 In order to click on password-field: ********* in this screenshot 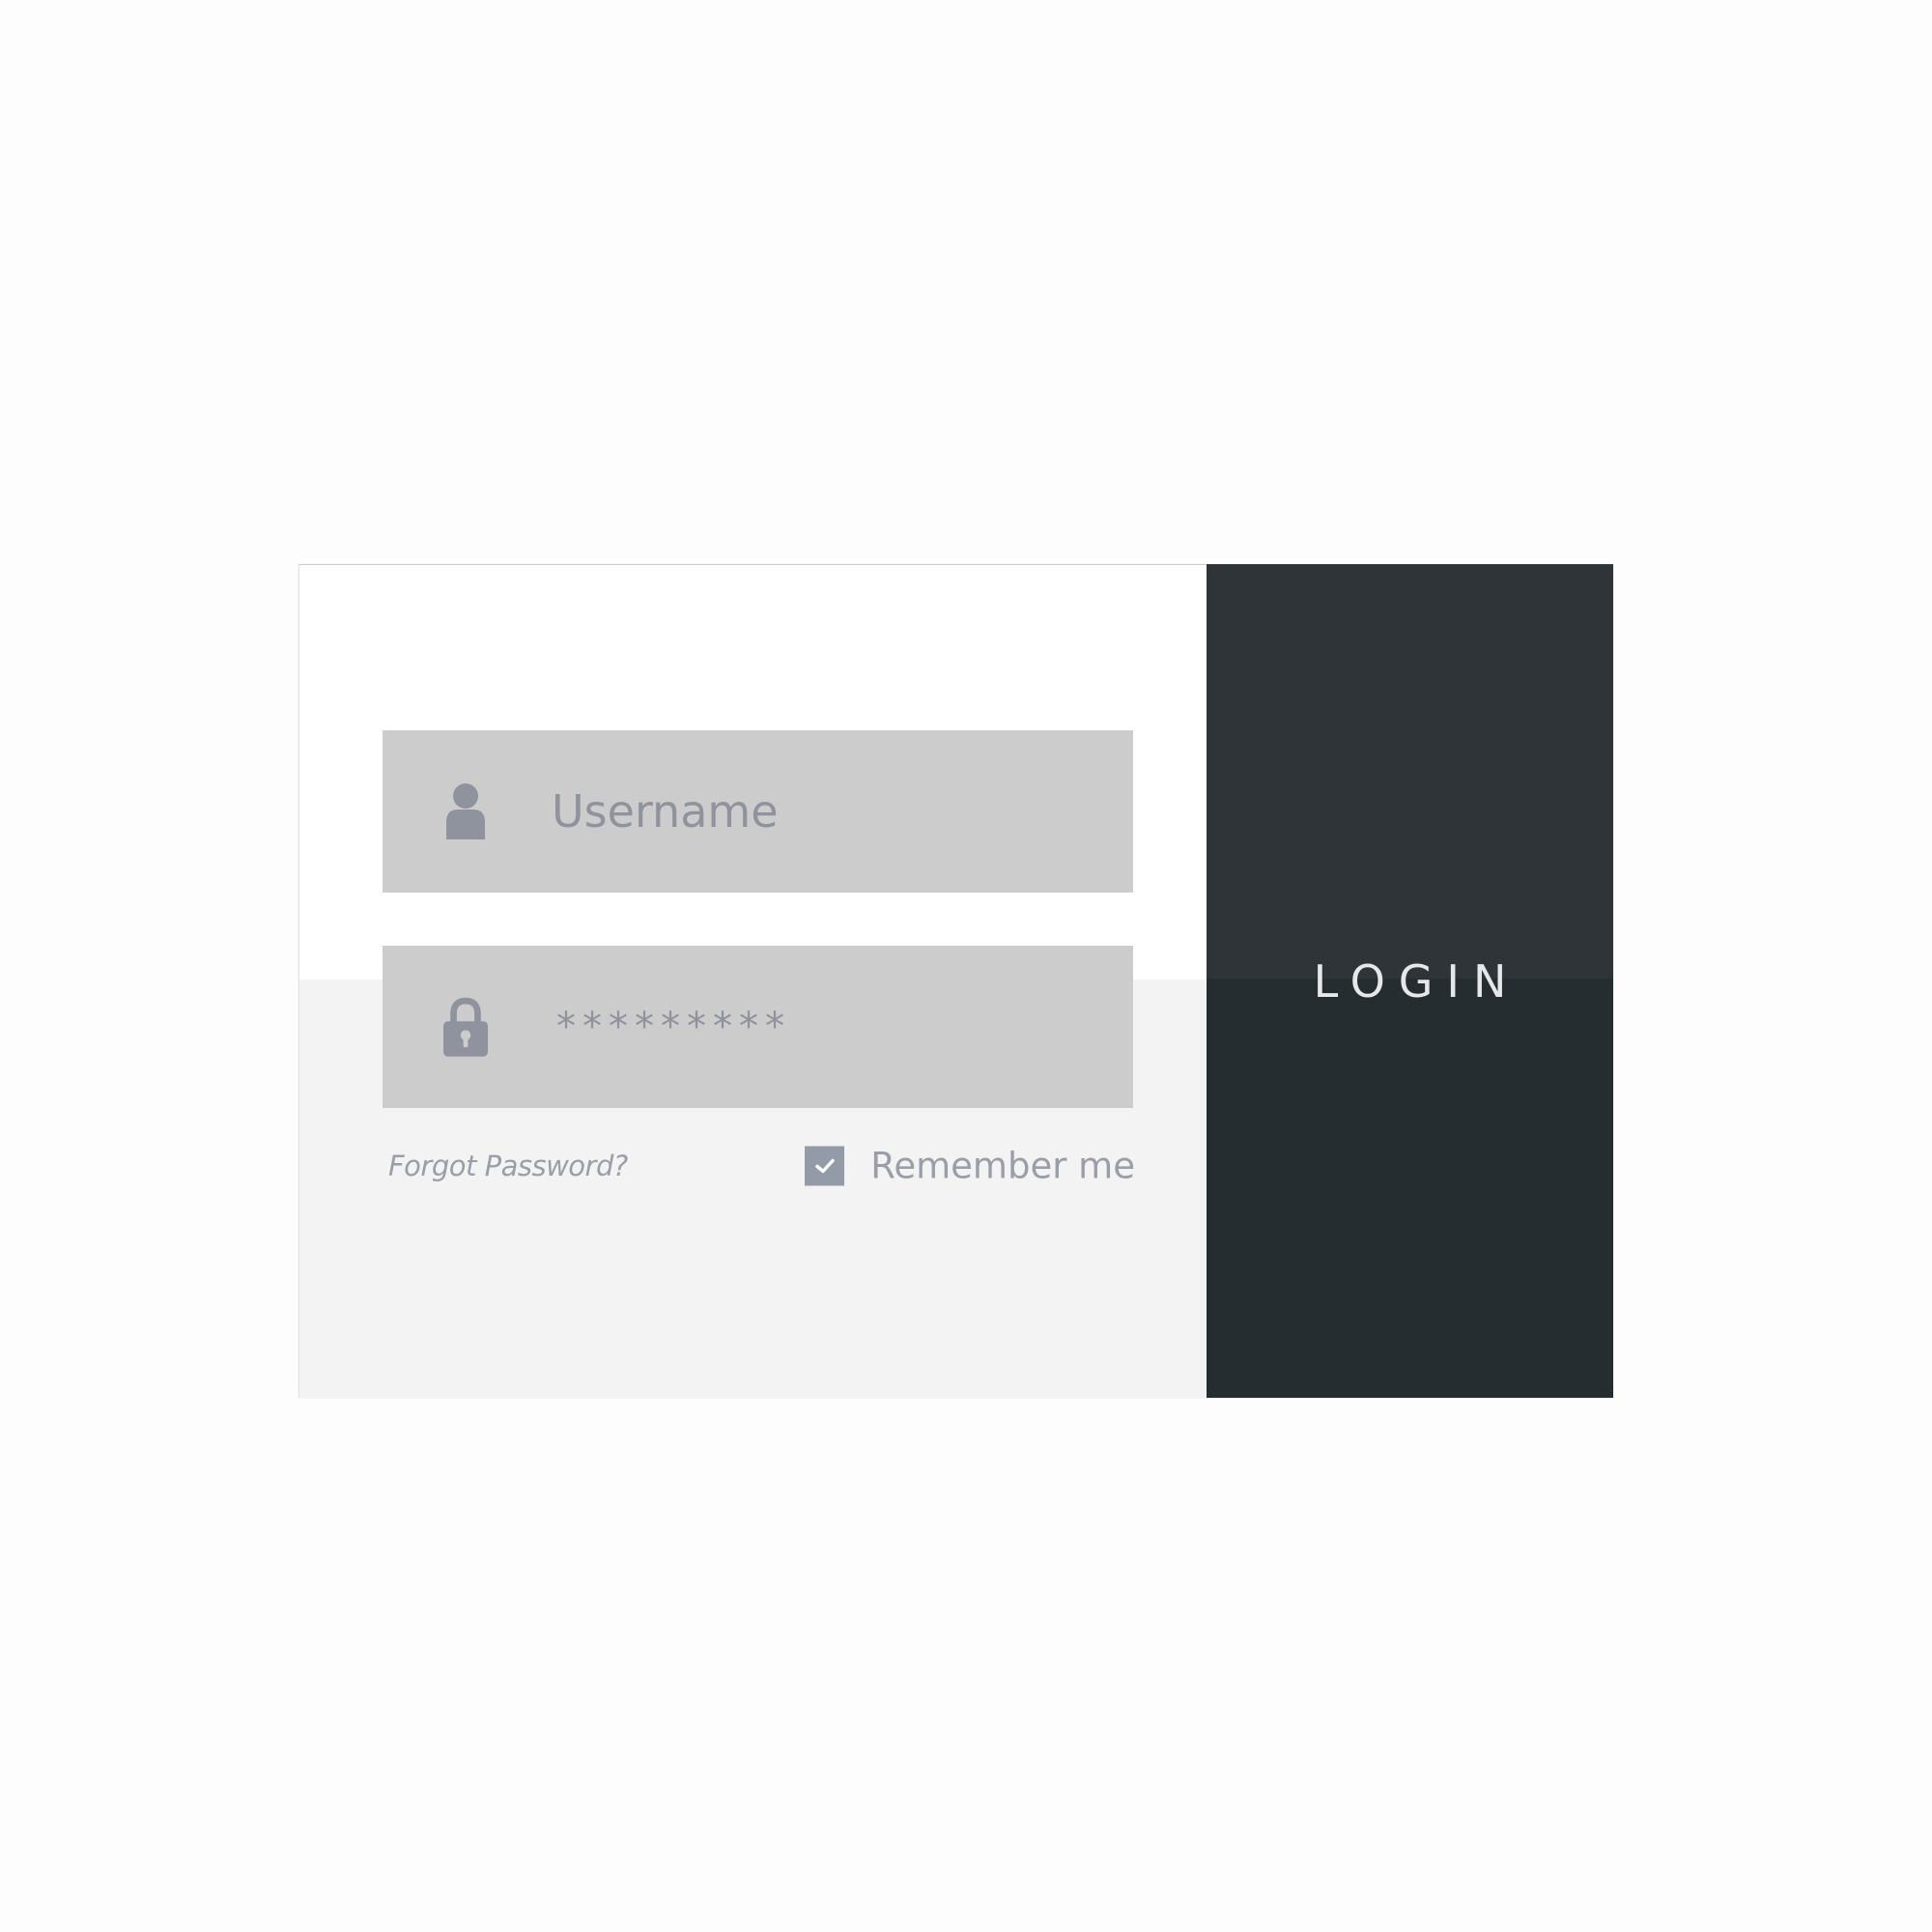, I will do `click(758, 1027)`.